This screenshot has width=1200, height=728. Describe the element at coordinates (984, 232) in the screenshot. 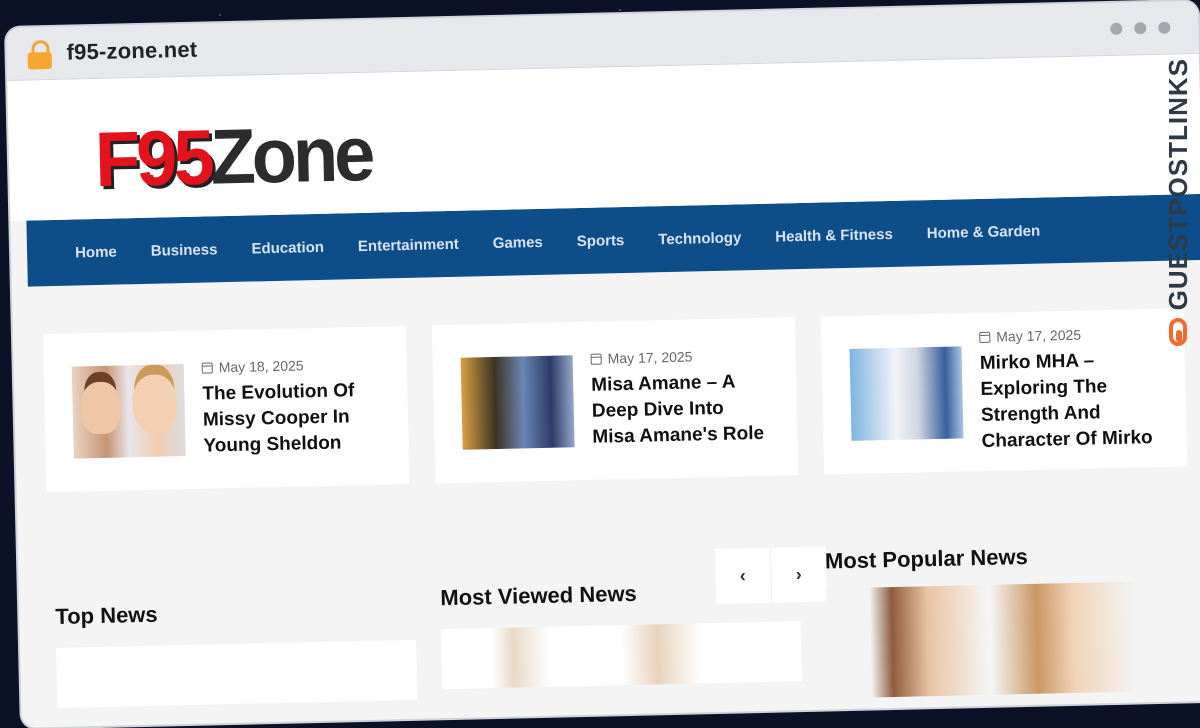

I see `nav-home-garden: Home & Garden` at that location.